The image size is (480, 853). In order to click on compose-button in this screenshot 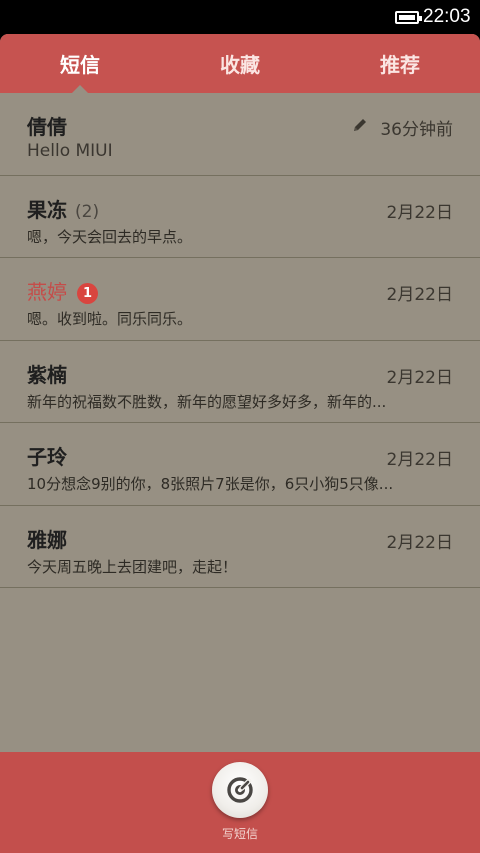, I will do `click(240, 790)`.